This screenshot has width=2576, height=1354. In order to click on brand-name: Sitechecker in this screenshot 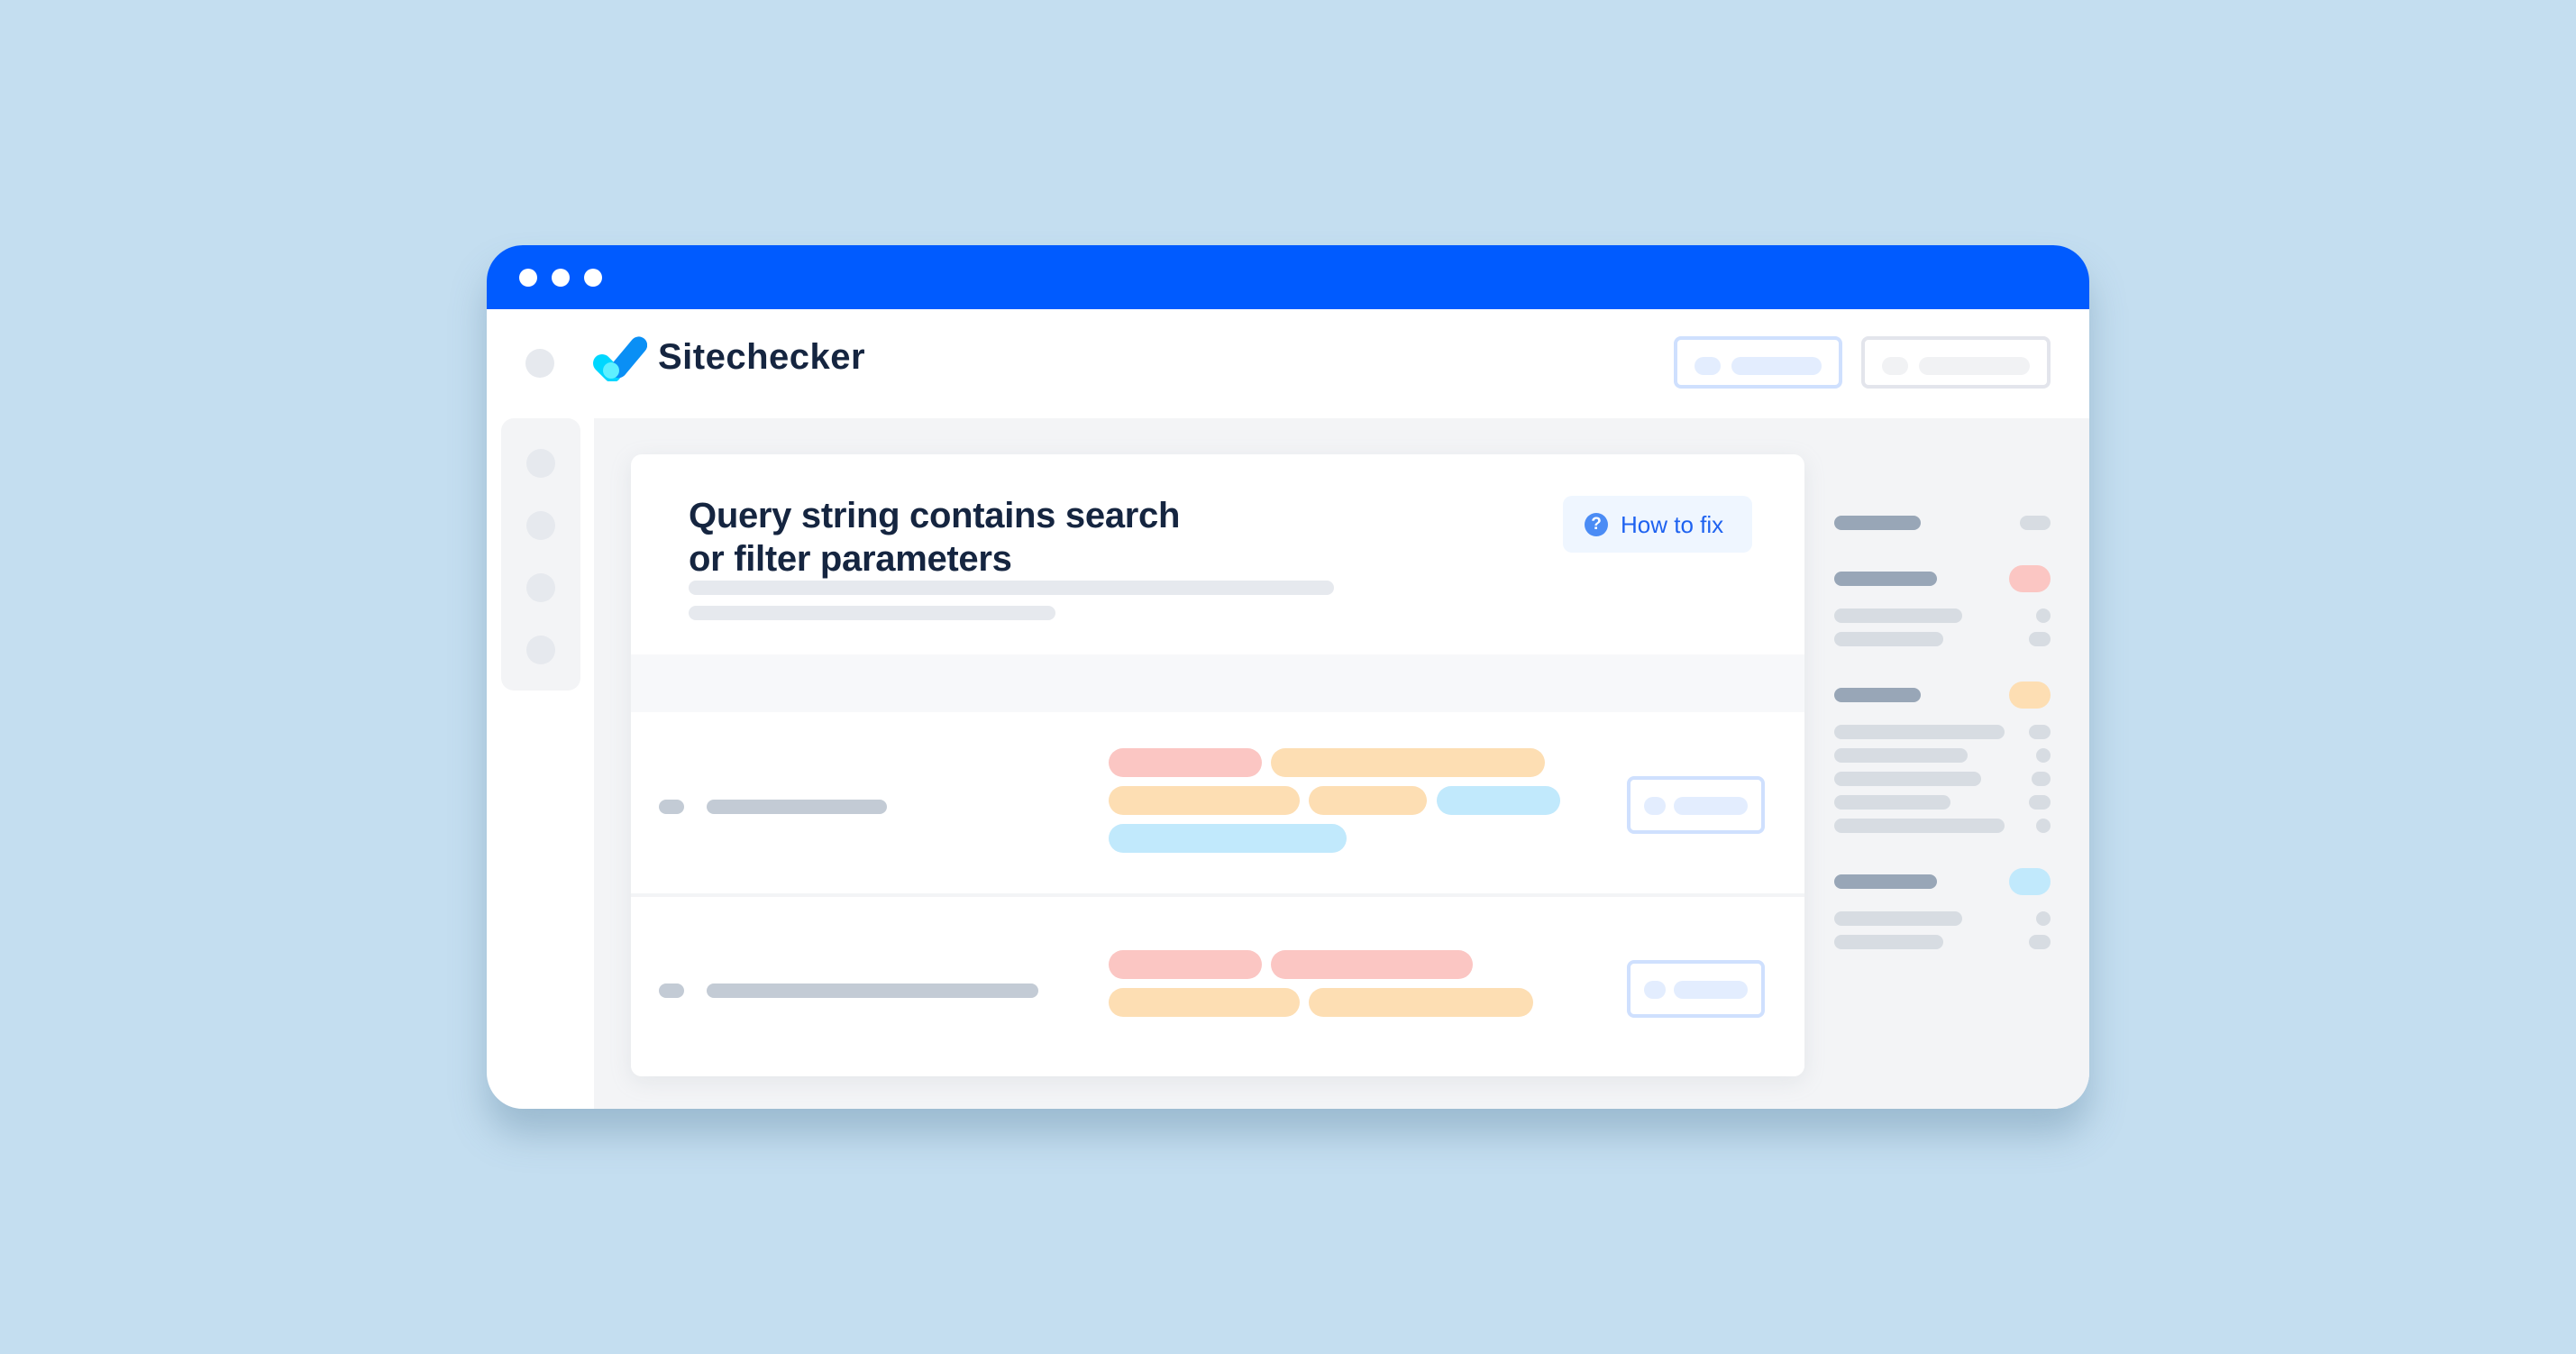, I will do `click(762, 357)`.